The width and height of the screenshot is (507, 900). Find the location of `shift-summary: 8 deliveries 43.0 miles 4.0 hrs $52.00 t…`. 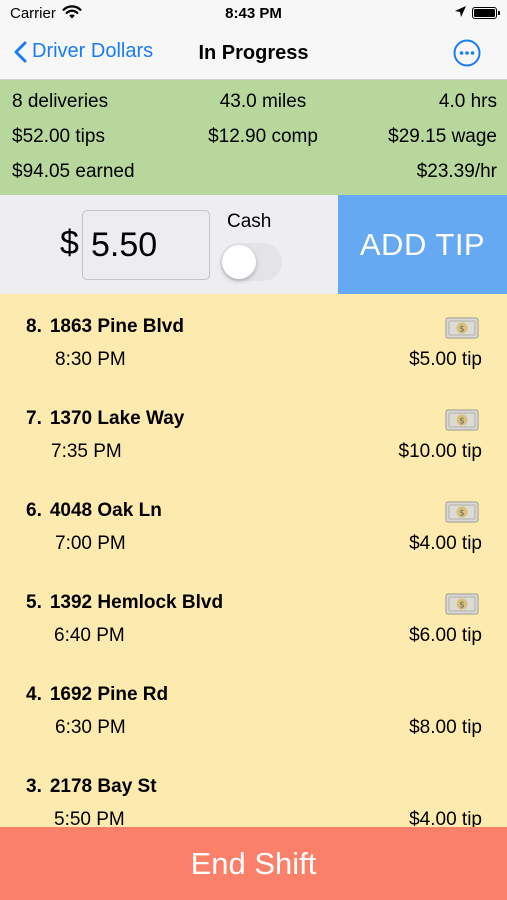

shift-summary: 8 deliveries 43.0 miles 4.0 hrs $52.00 t… is located at coordinates (253, 137).